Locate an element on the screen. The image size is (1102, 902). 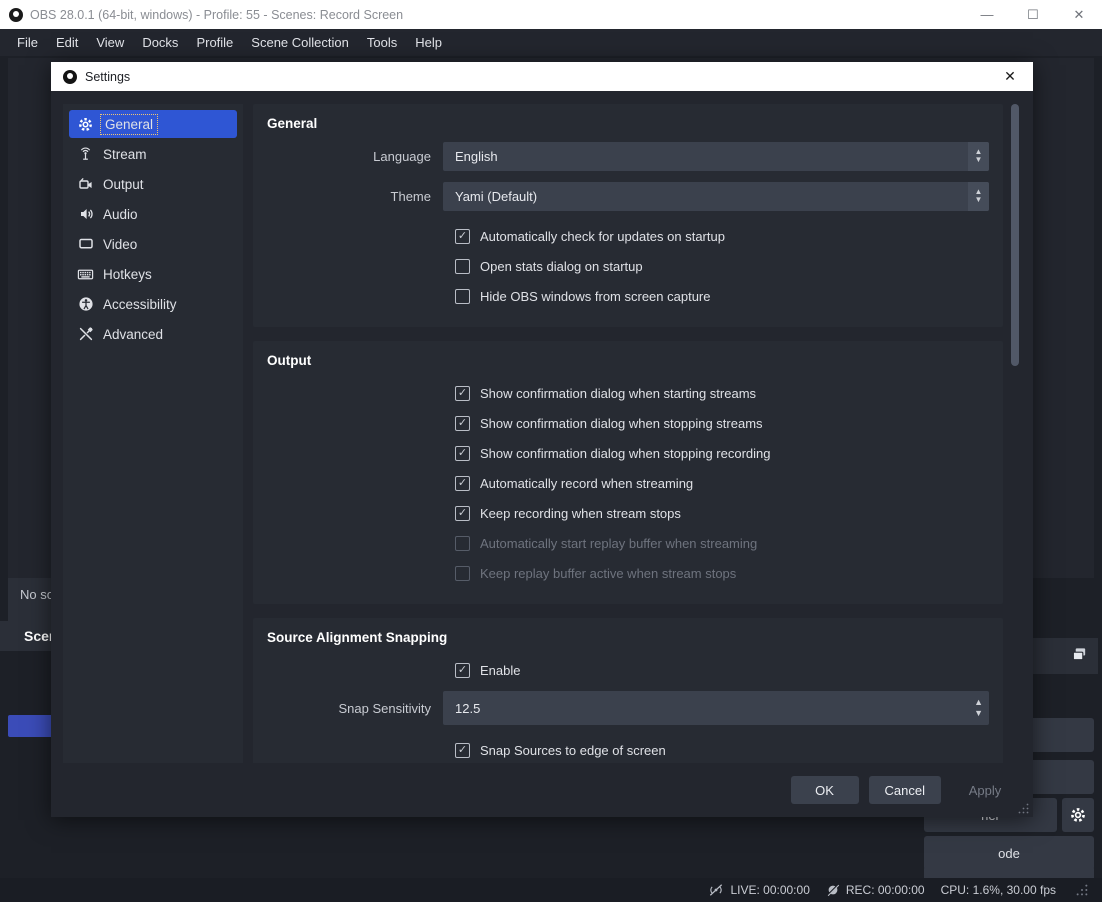
sidebar-item-advanced: Advanced is located at coordinates (153, 334).